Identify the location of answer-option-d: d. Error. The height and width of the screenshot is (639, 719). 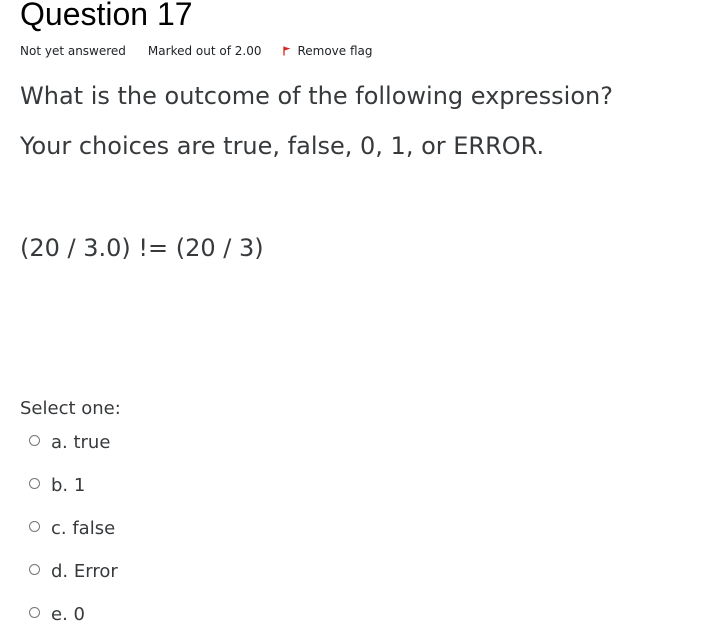
(73, 572).